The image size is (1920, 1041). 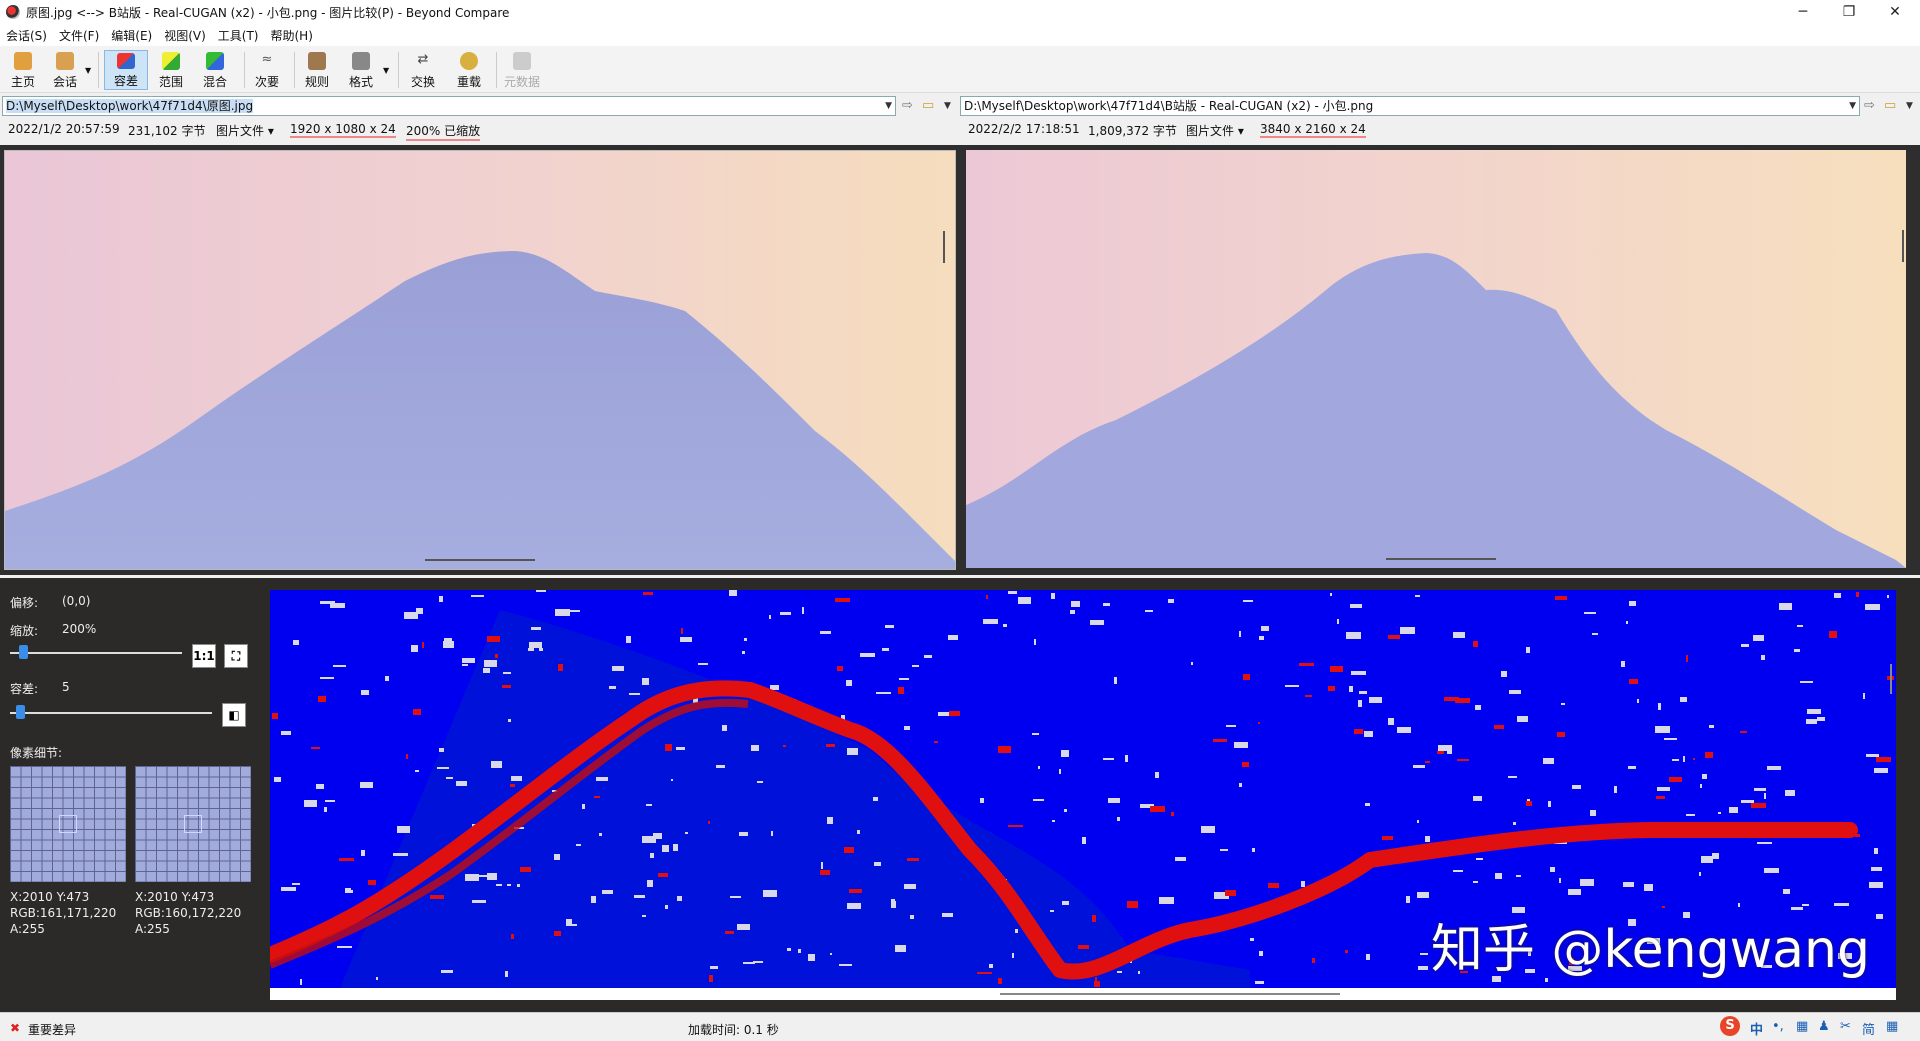 I want to click on fit-to-window-button: ⛶, so click(x=236, y=656).